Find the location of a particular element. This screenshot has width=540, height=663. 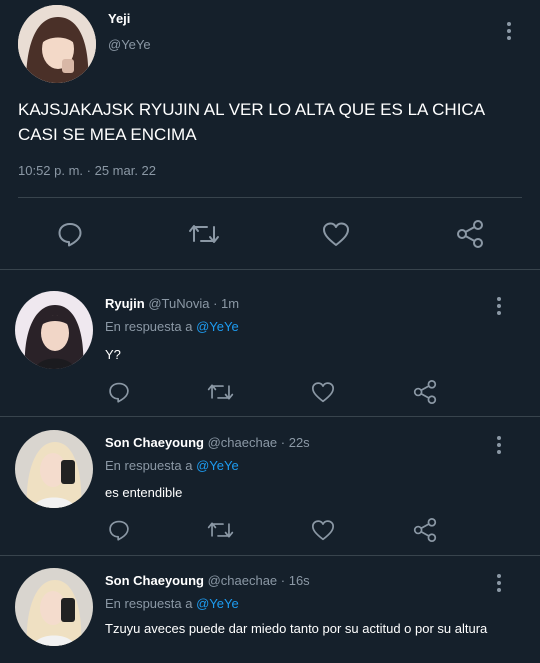

tweet-time: · 1m is located at coordinates (226, 303).